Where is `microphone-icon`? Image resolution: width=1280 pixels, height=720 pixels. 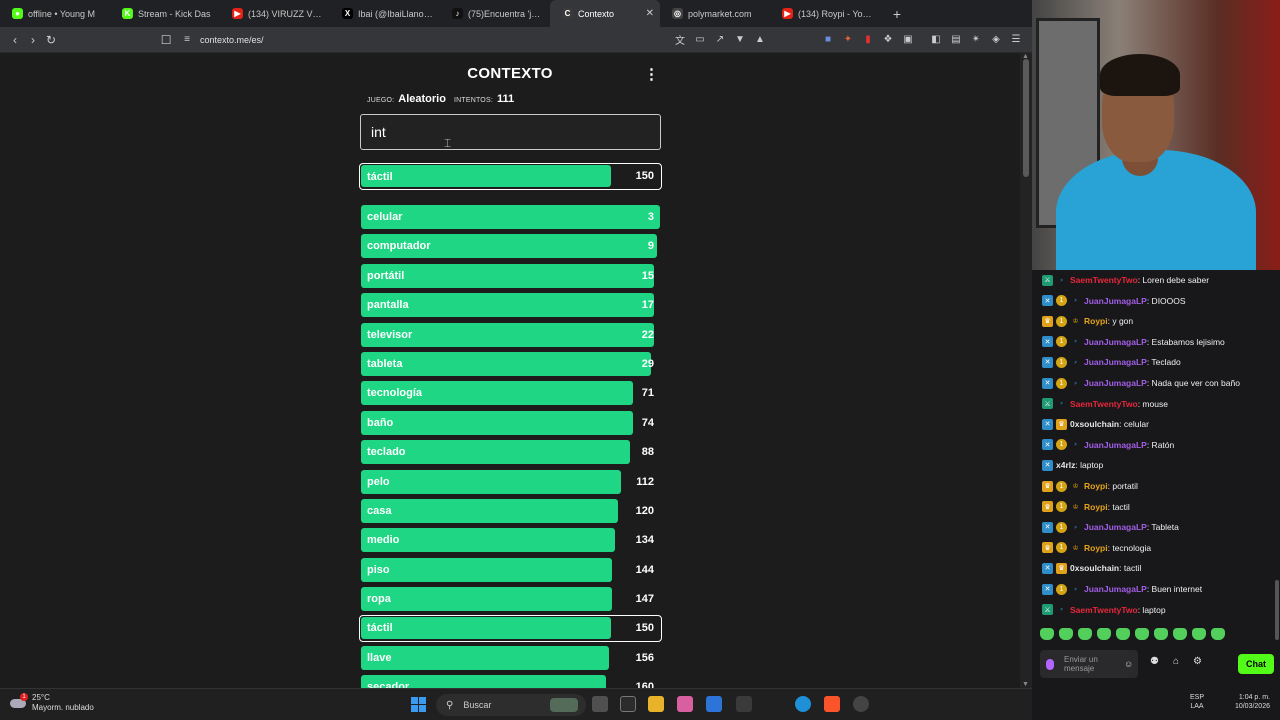 microphone-icon is located at coordinates (1050, 664).